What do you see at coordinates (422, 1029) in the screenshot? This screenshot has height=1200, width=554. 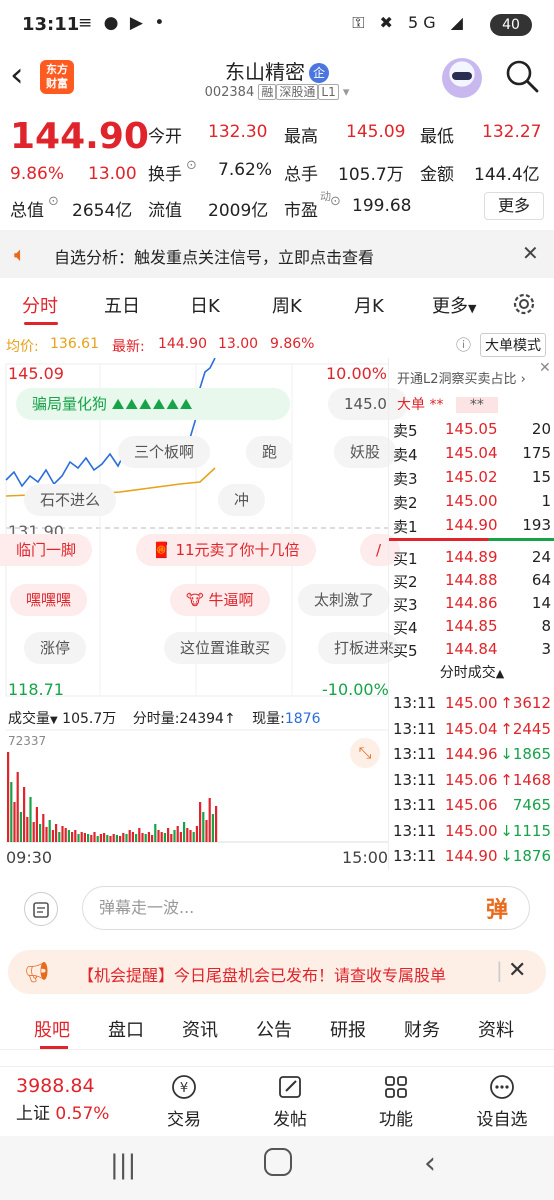 I see `tab-finance: 财务` at bounding box center [422, 1029].